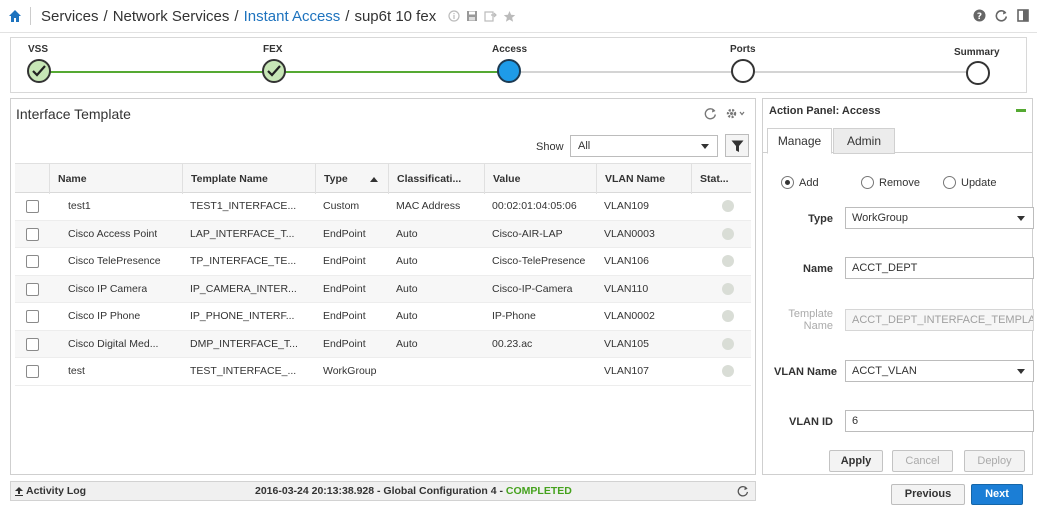  What do you see at coordinates (350, 371) in the screenshot?
I see `cell-type: WorkGroup` at bounding box center [350, 371].